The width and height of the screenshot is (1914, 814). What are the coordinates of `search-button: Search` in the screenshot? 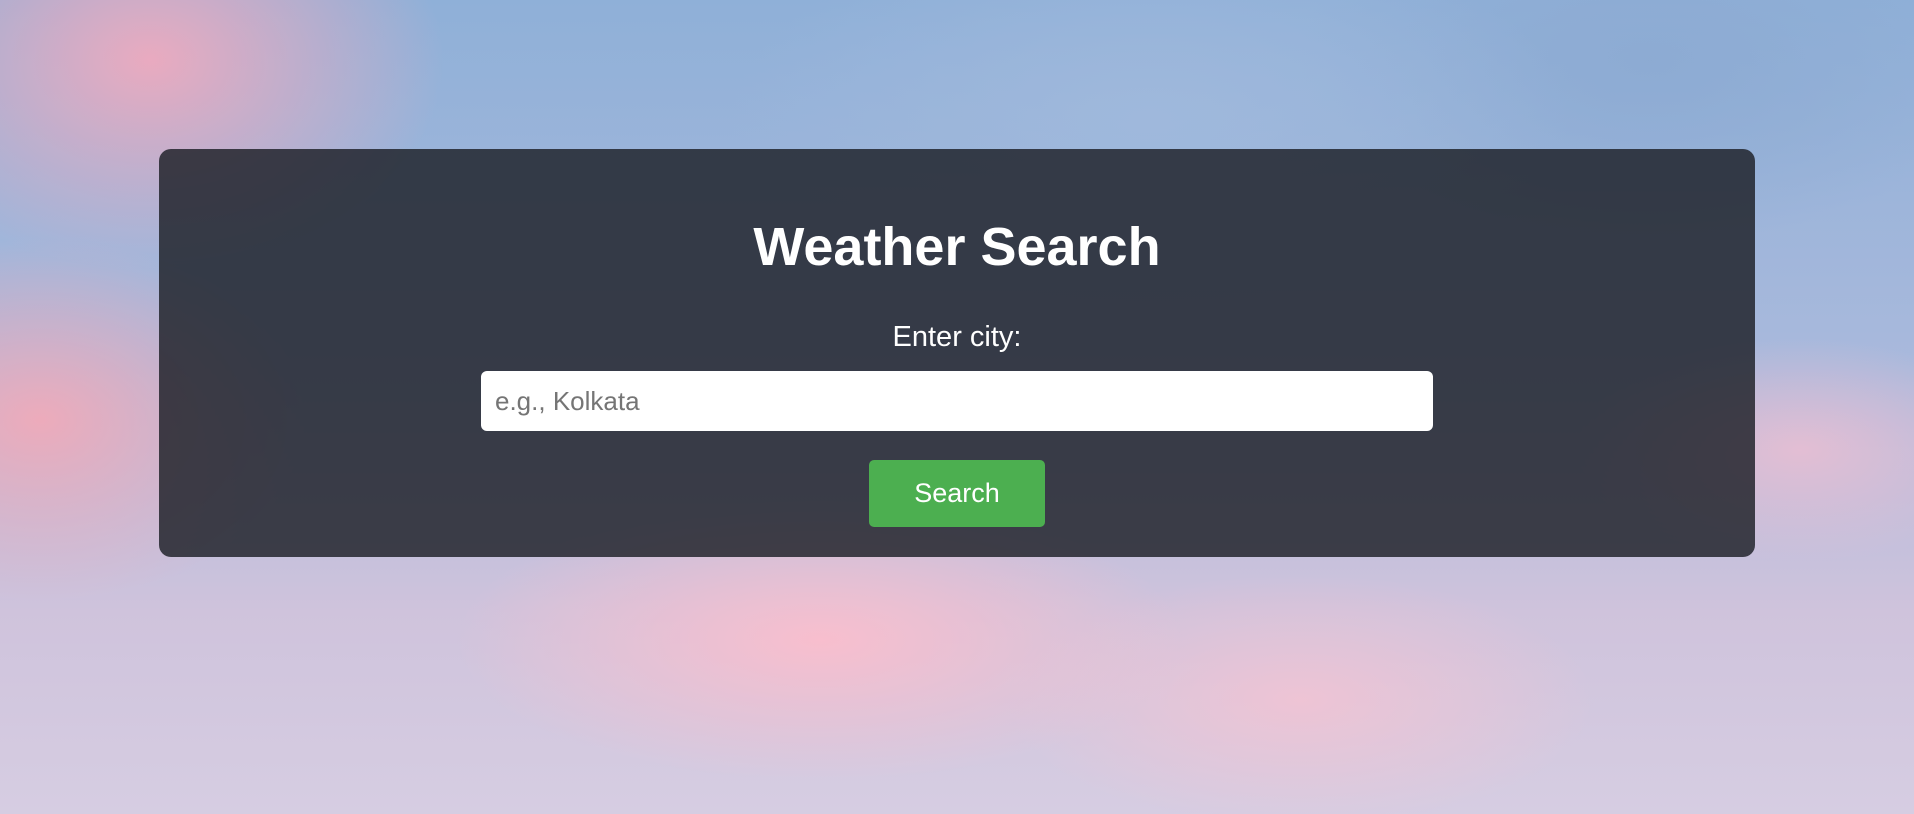 It's located at (957, 493).